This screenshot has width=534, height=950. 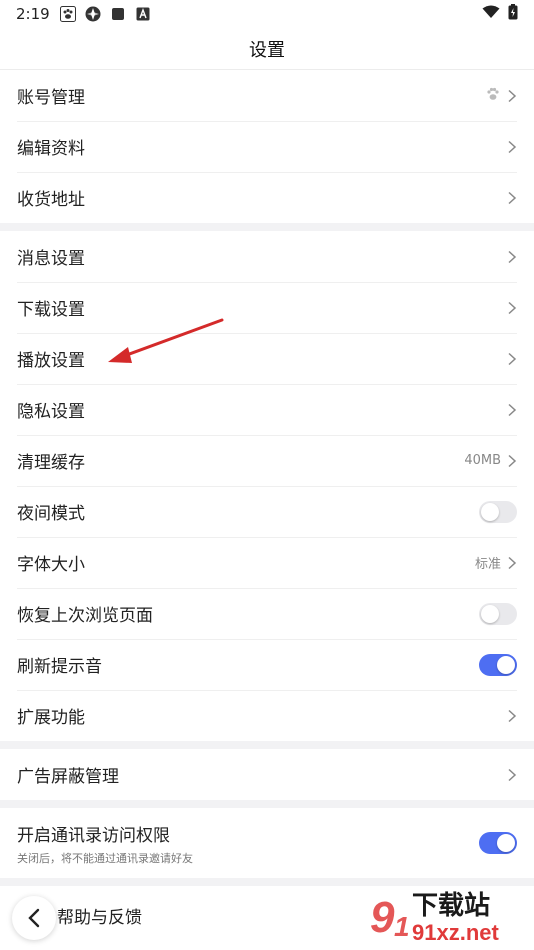 What do you see at coordinates (491, 14) in the screenshot?
I see `wifi-icon` at bounding box center [491, 14].